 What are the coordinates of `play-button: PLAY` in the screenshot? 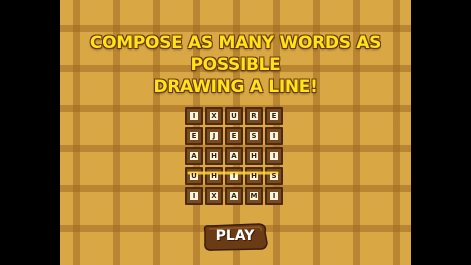 It's located at (235, 237).